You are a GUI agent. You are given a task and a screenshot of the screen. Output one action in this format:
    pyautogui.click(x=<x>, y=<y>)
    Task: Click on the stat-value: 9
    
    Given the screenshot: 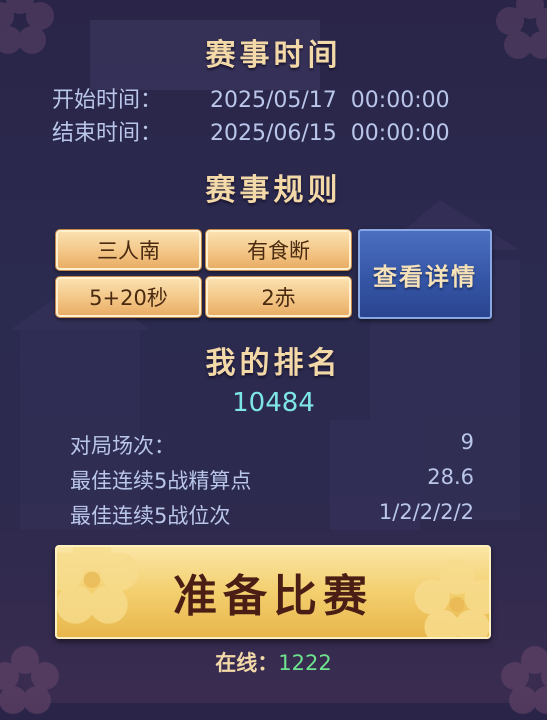 What is the action you would take?
    pyautogui.click(x=467, y=442)
    